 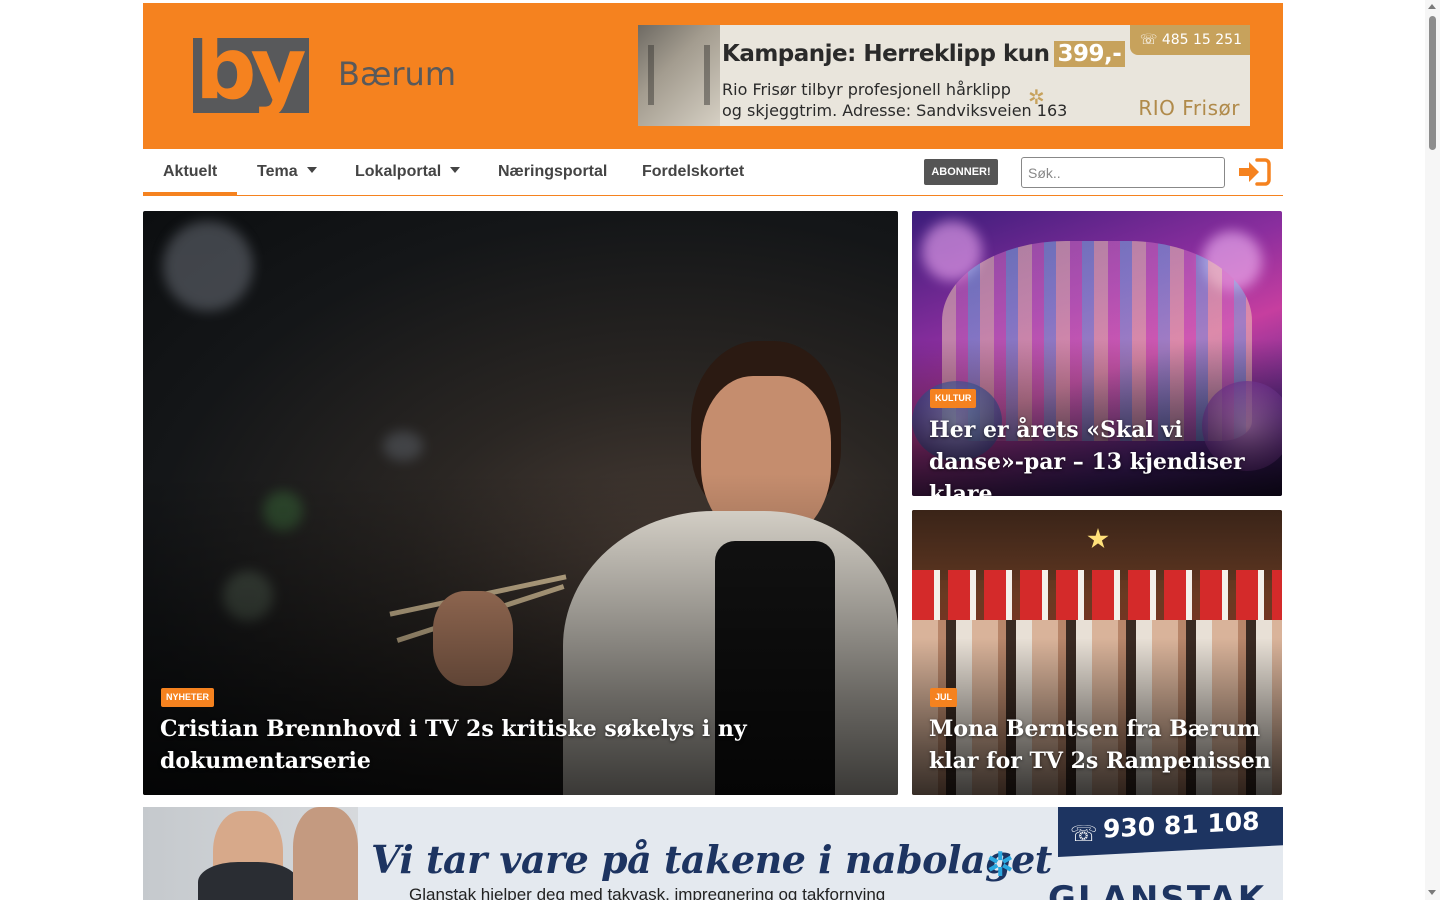 What do you see at coordinates (866, 89) in the screenshot?
I see `ad-description-line1: Rio Frisør tilbyr profesjonell hårklipp` at bounding box center [866, 89].